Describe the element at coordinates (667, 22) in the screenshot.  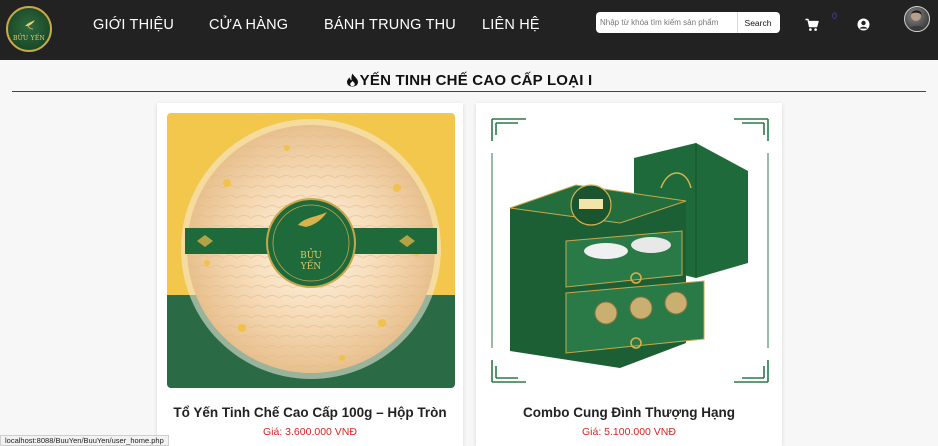
I see `search-input` at that location.